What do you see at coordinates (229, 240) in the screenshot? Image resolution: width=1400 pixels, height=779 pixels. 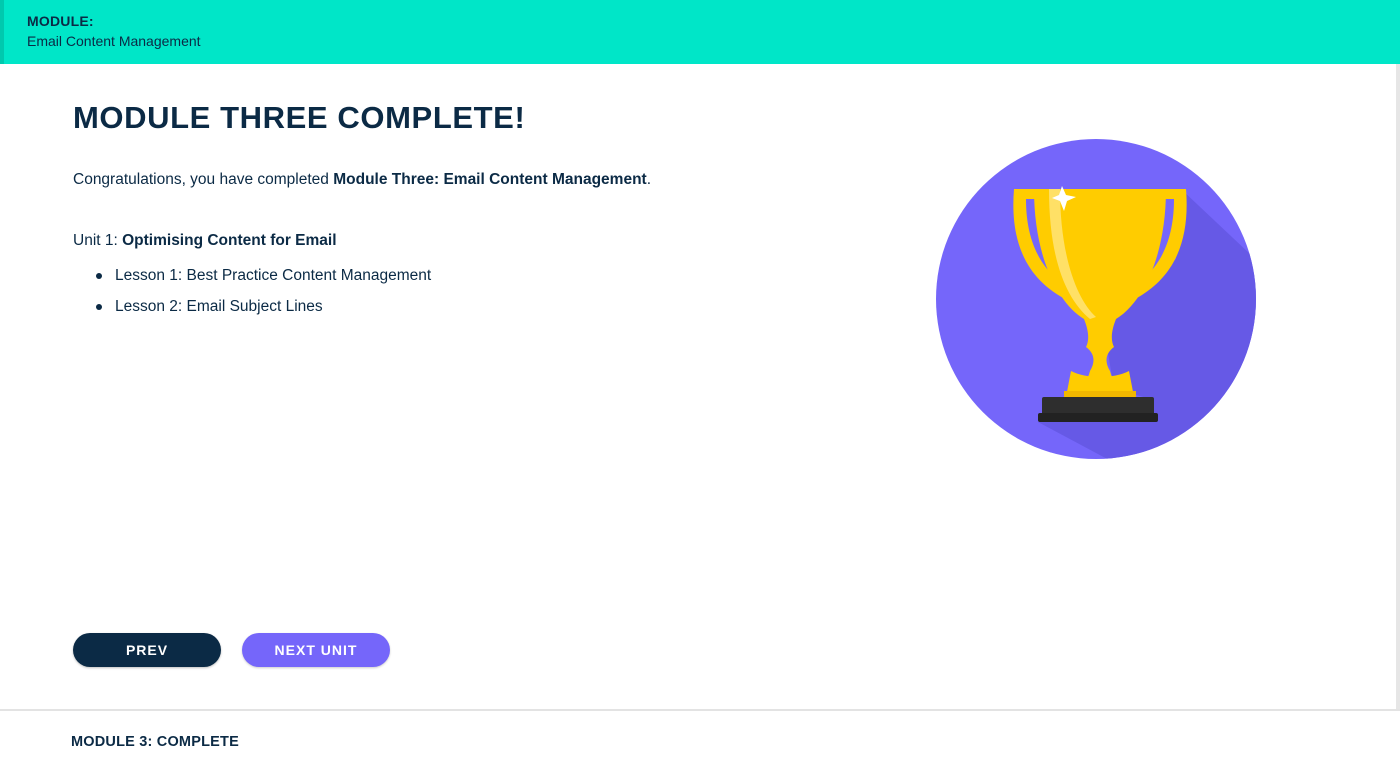 I see `unit-name: Optimising Content for Email` at bounding box center [229, 240].